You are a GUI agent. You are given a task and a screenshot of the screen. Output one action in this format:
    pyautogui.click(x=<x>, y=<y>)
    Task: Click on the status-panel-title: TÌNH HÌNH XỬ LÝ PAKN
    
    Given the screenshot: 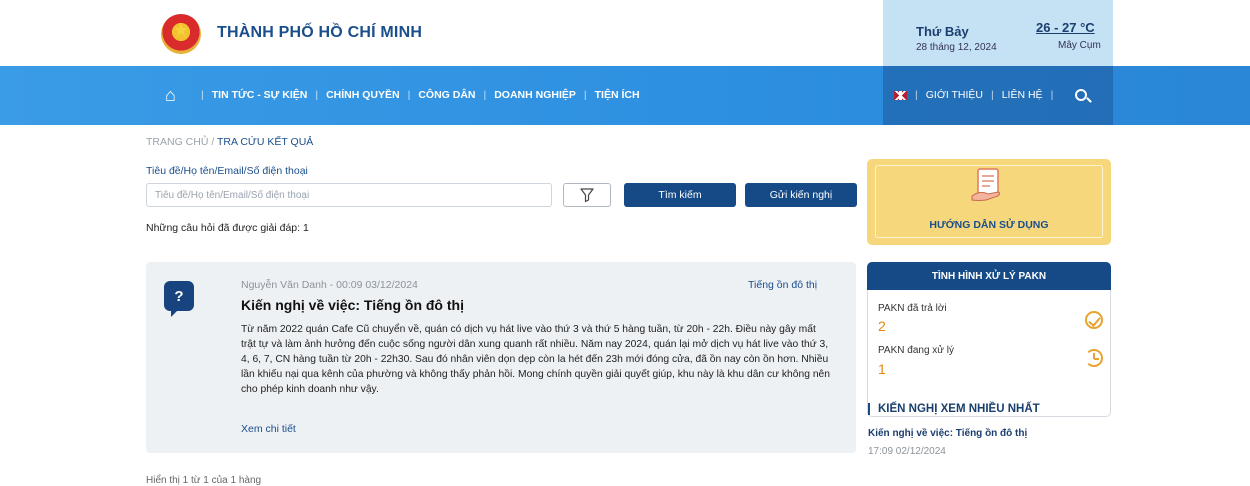 What is the action you would take?
    pyautogui.click(x=989, y=276)
    